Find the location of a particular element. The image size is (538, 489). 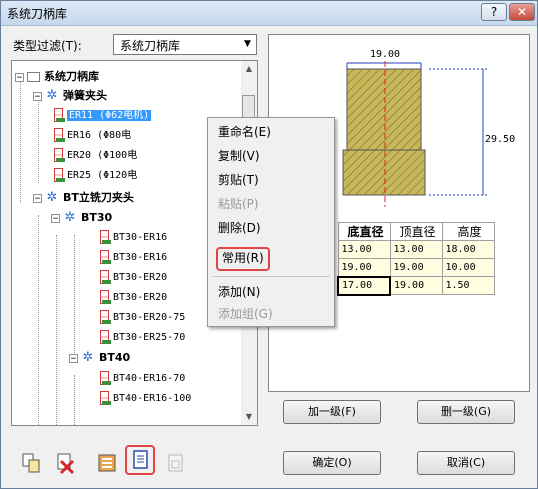

title-bar: 系统刀柄库 ? ✕ is located at coordinates (269, 13).